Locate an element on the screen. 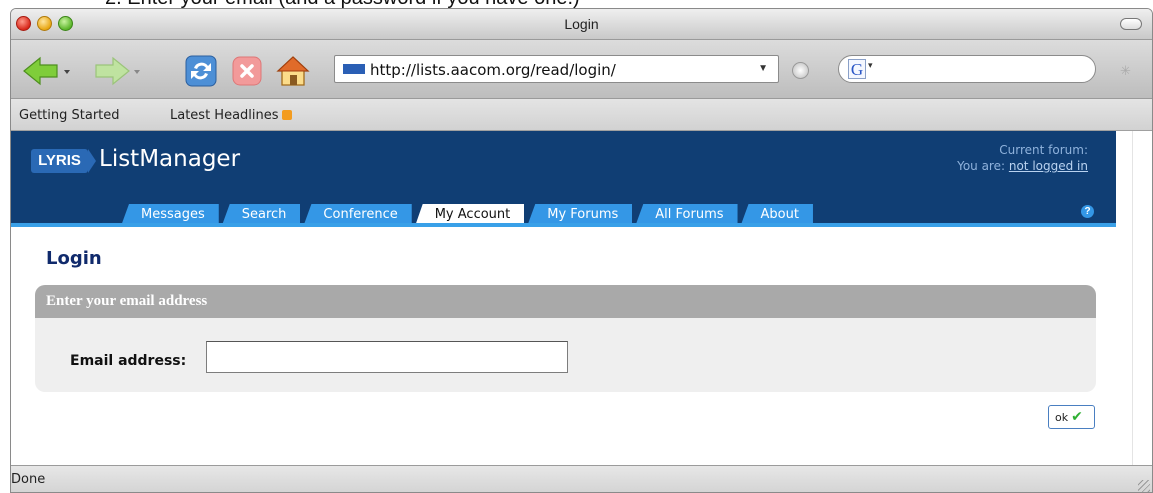 The width and height of the screenshot is (1153, 493). login-status-link: not logged in is located at coordinates (1048, 166).